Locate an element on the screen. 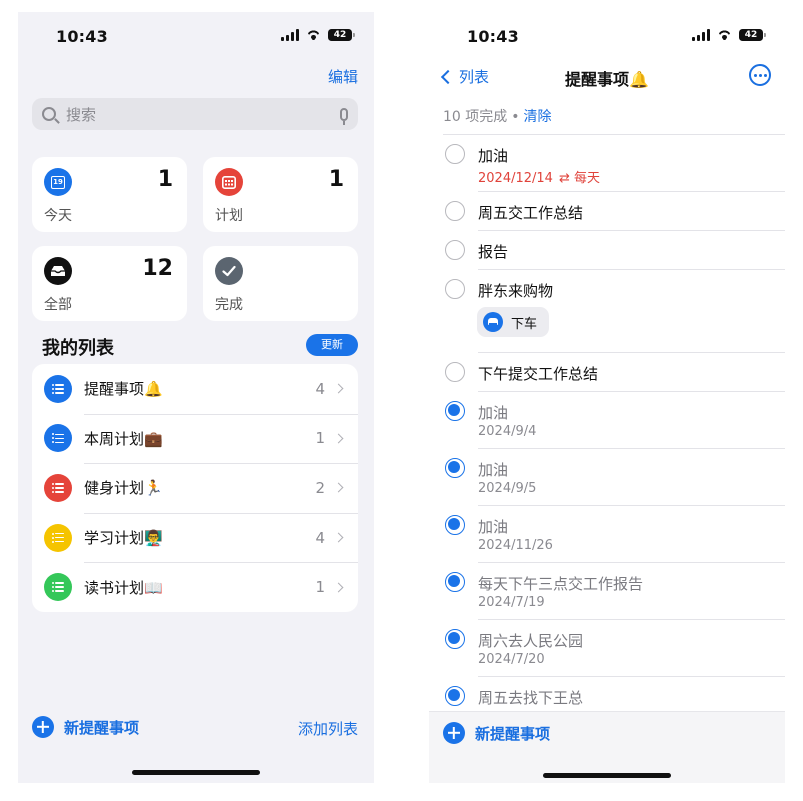  smart-list-today: 19 1 今天 is located at coordinates (109, 194).